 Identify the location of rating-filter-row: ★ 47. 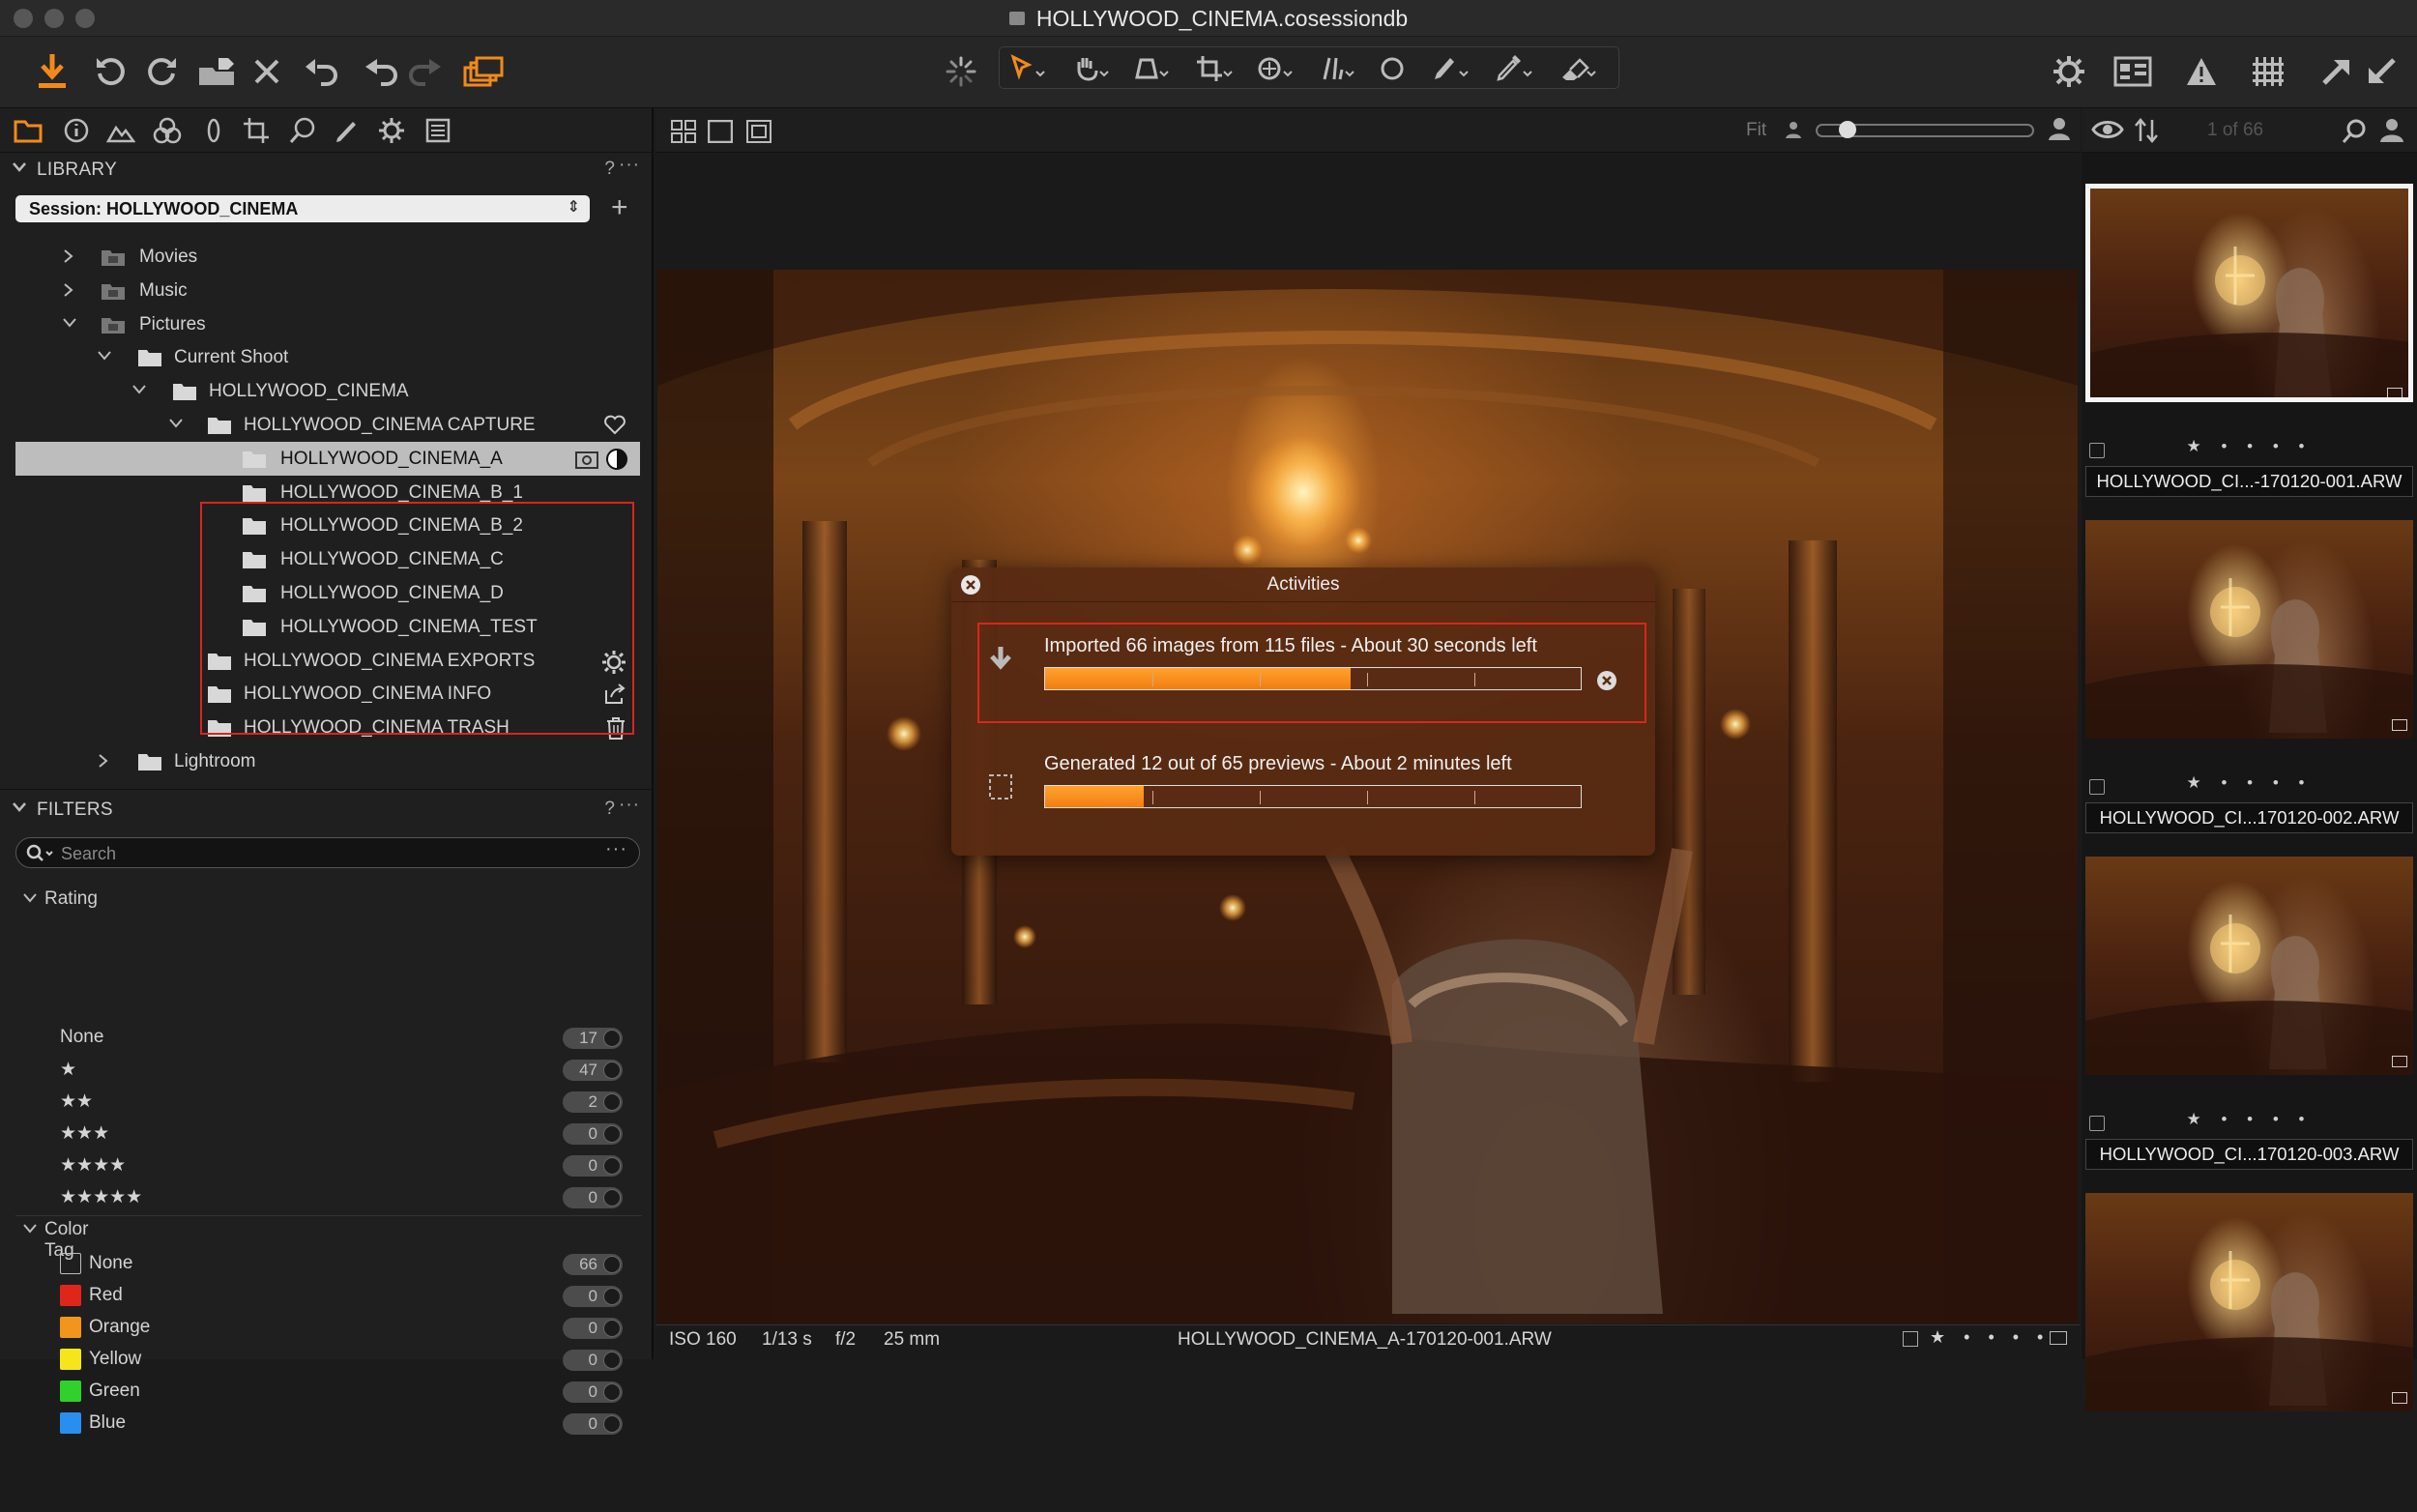
(319, 1069).